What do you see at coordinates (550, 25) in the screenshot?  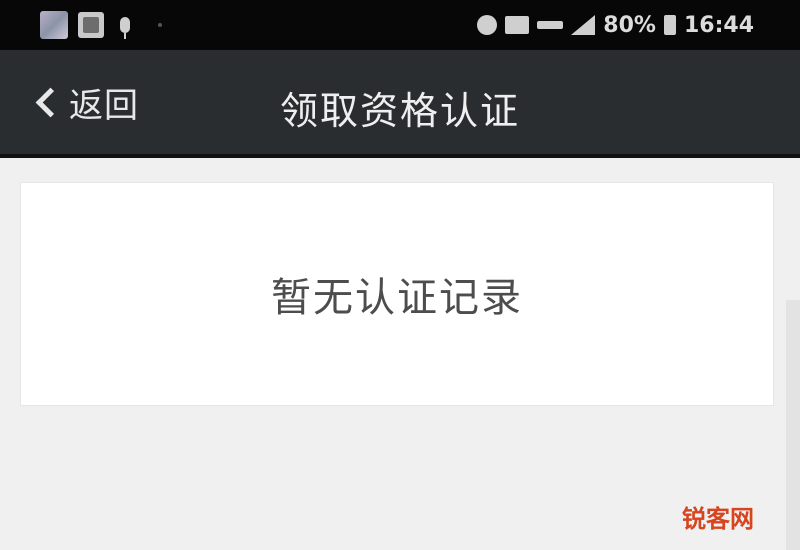 I see `nfc-icon` at bounding box center [550, 25].